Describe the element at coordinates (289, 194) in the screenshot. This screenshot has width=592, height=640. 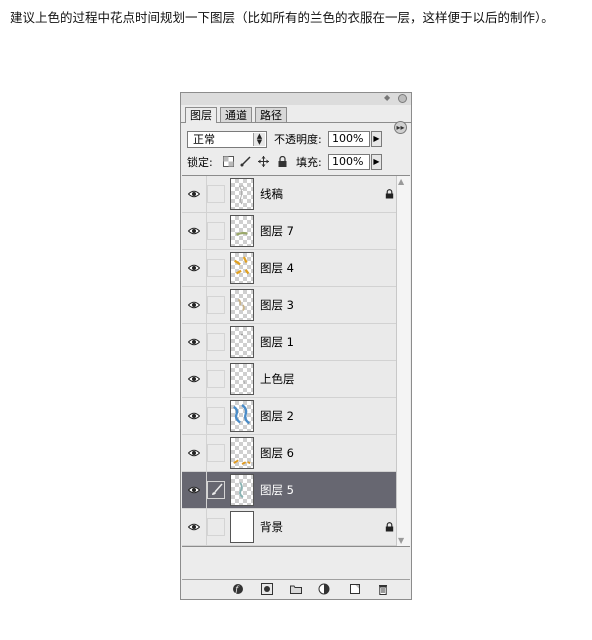
I see `layer-row: 线稿` at that location.